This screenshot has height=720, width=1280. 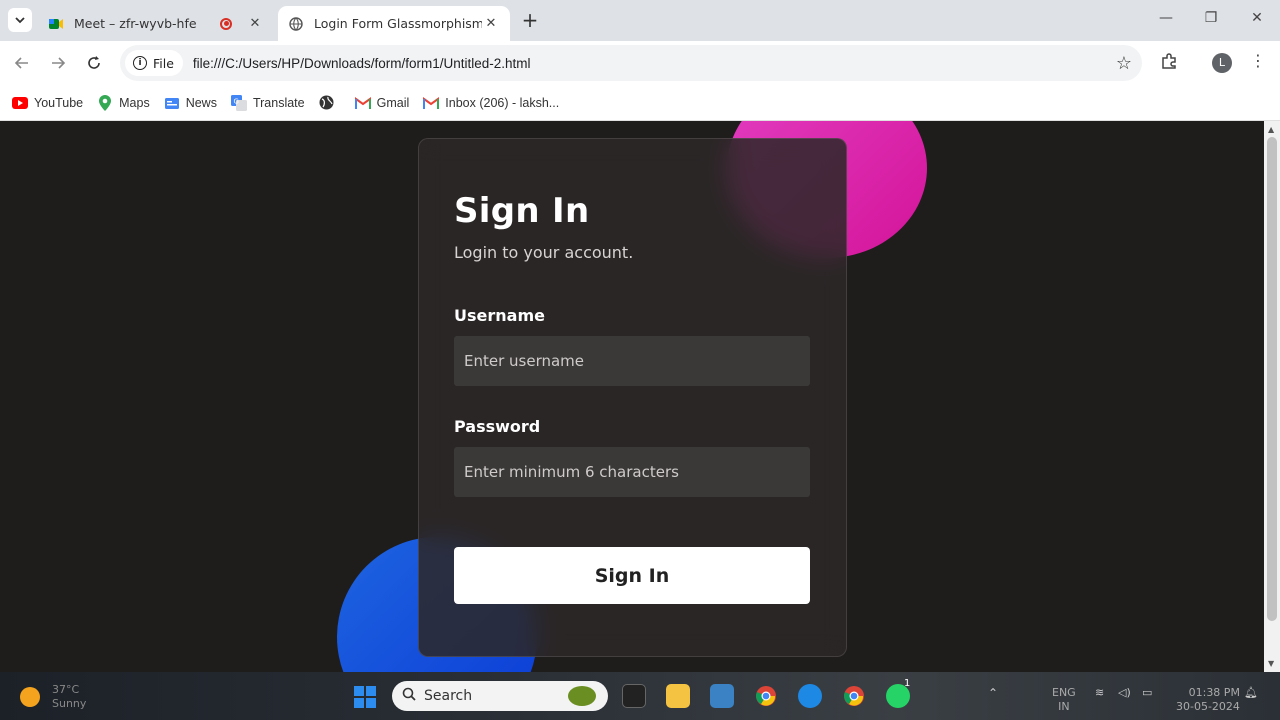 I want to click on back-arrow-icon, so click(x=21, y=63).